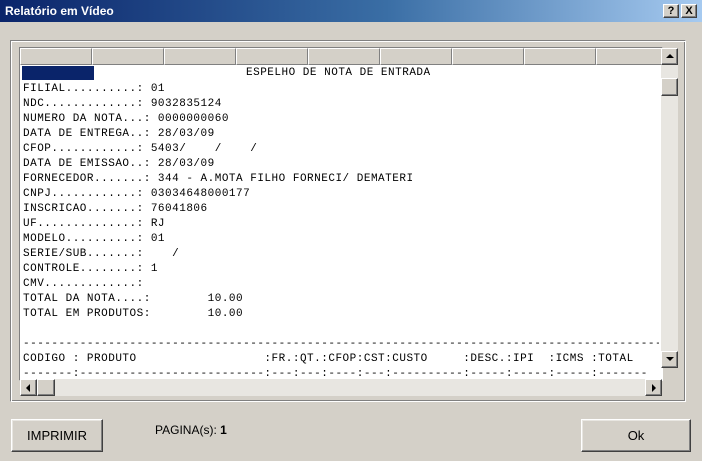 The image size is (702, 461). What do you see at coordinates (94, 224) in the screenshot?
I see `report-line: UF..............: RJ` at bounding box center [94, 224].